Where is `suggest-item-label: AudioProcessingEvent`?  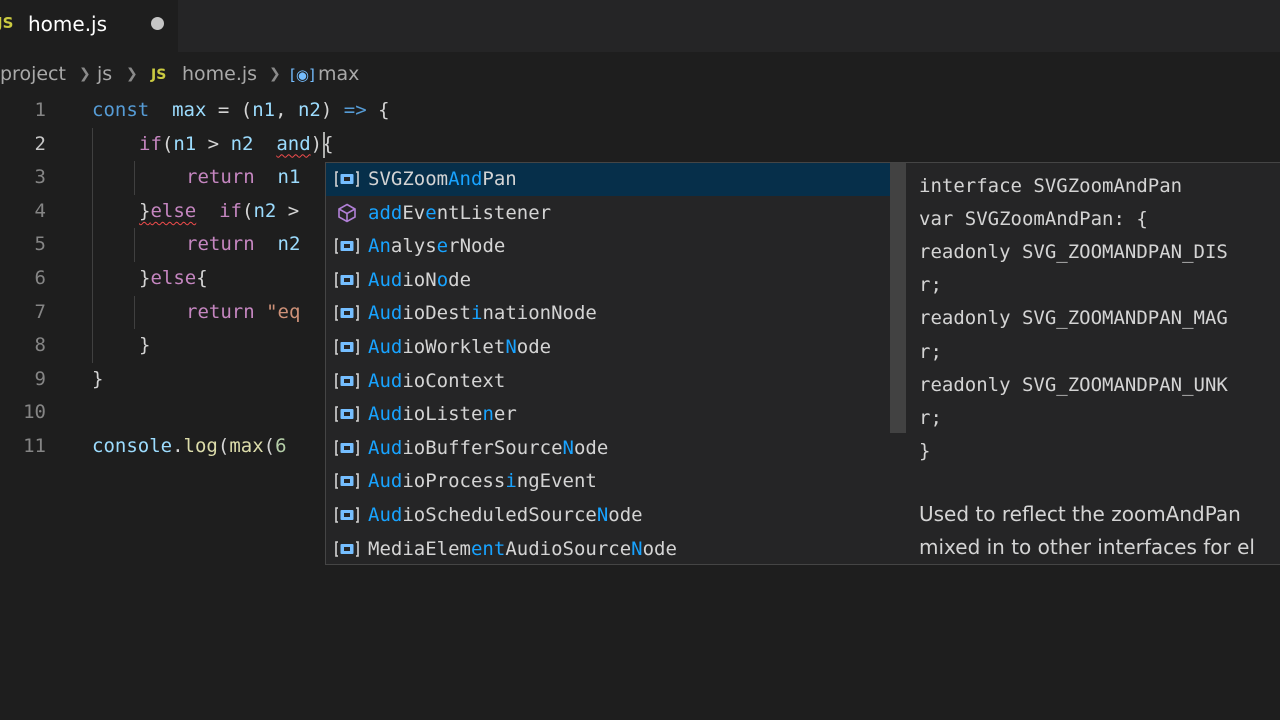 suggest-item-label: AudioProcessingEvent is located at coordinates (482, 481).